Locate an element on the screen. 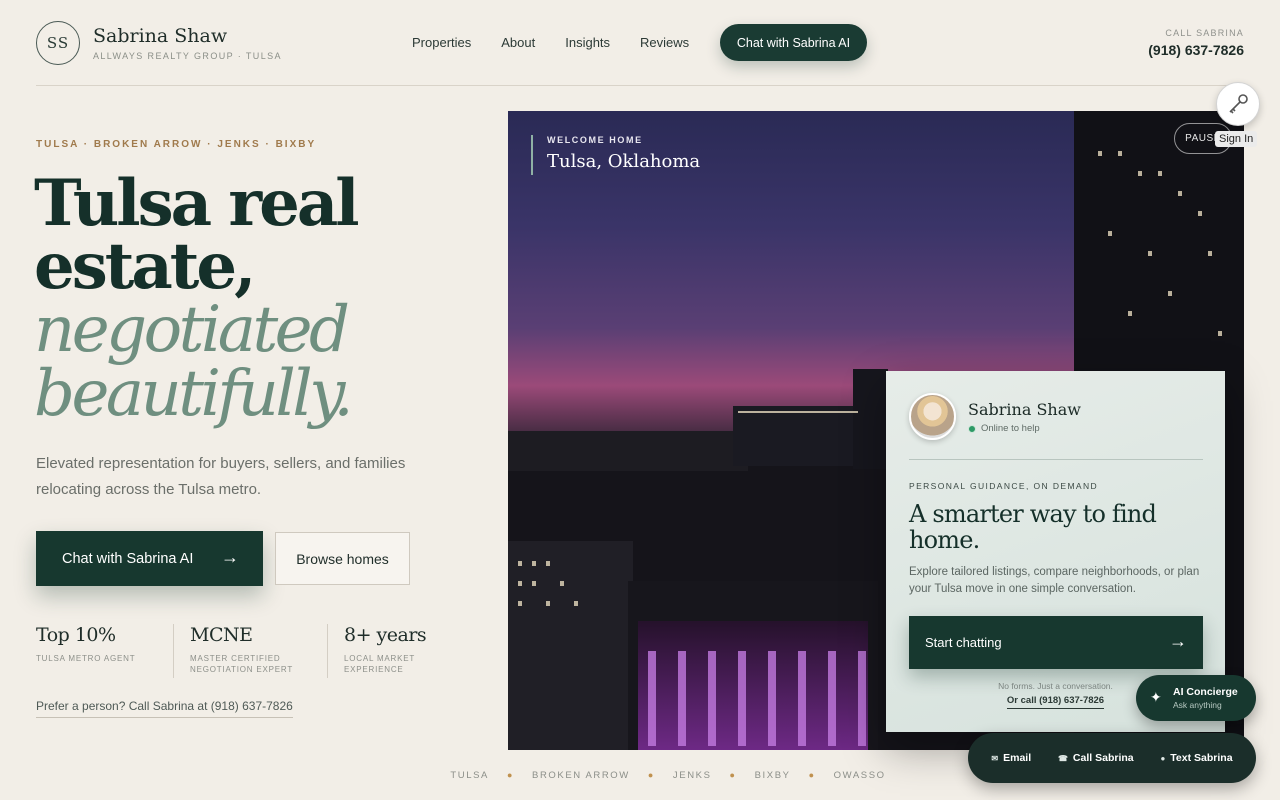 The height and width of the screenshot is (800, 1280). ai-concierge-button: ✦ AI Concierge Ask anything is located at coordinates (1196, 698).